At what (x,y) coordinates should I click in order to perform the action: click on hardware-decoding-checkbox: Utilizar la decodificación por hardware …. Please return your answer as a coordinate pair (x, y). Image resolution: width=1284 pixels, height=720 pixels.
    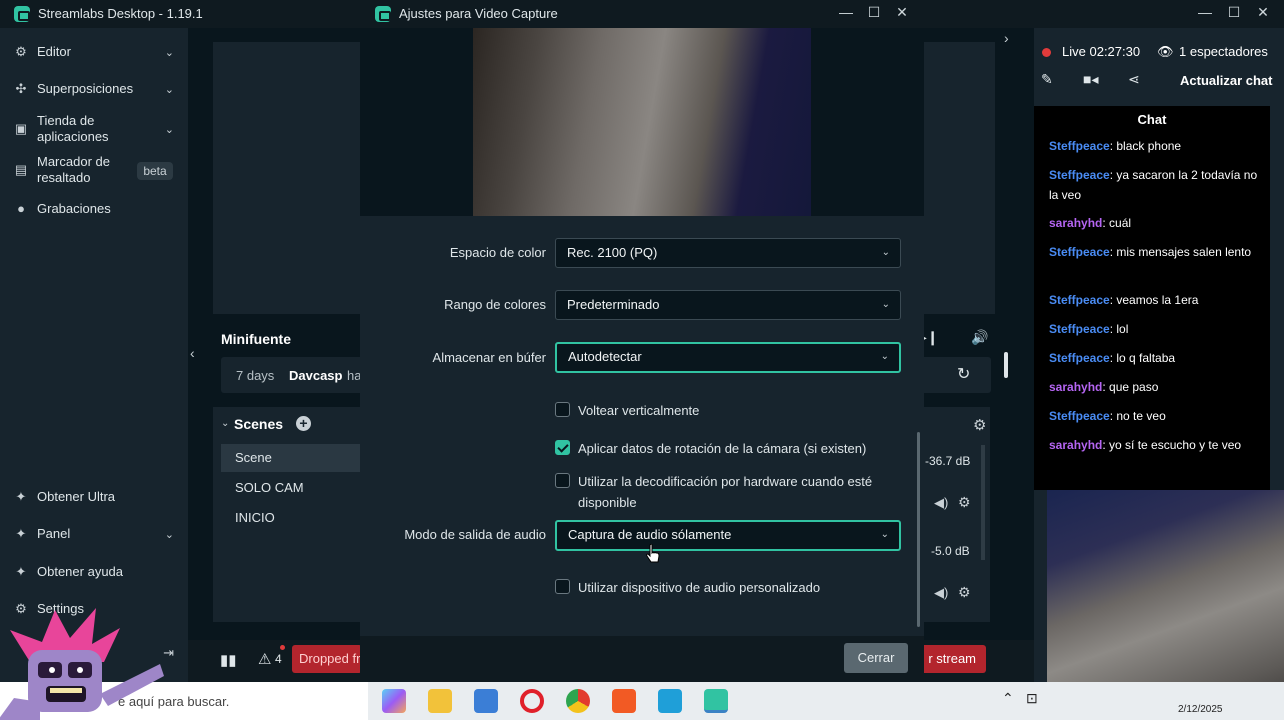
    Looking at the image, I should click on (728, 492).